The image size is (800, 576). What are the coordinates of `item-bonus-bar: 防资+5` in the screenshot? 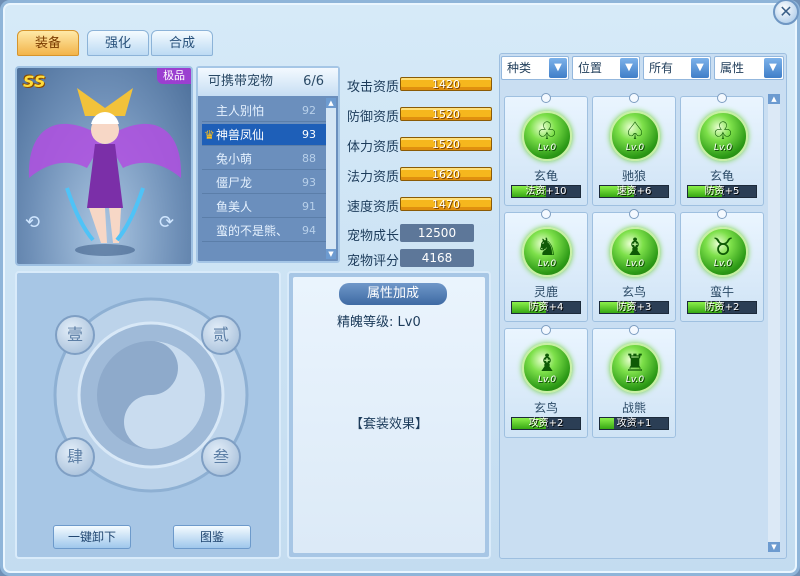 It's located at (722, 191).